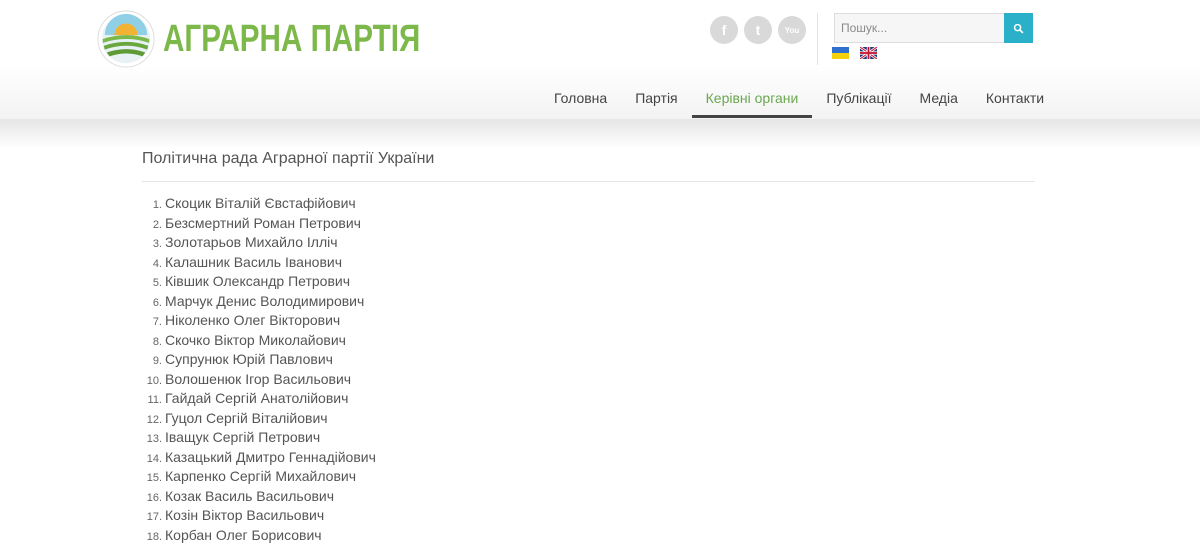 The height and width of the screenshot is (553, 1200). Describe the element at coordinates (154, 400) in the screenshot. I see `list-item-number: 11.` at that location.